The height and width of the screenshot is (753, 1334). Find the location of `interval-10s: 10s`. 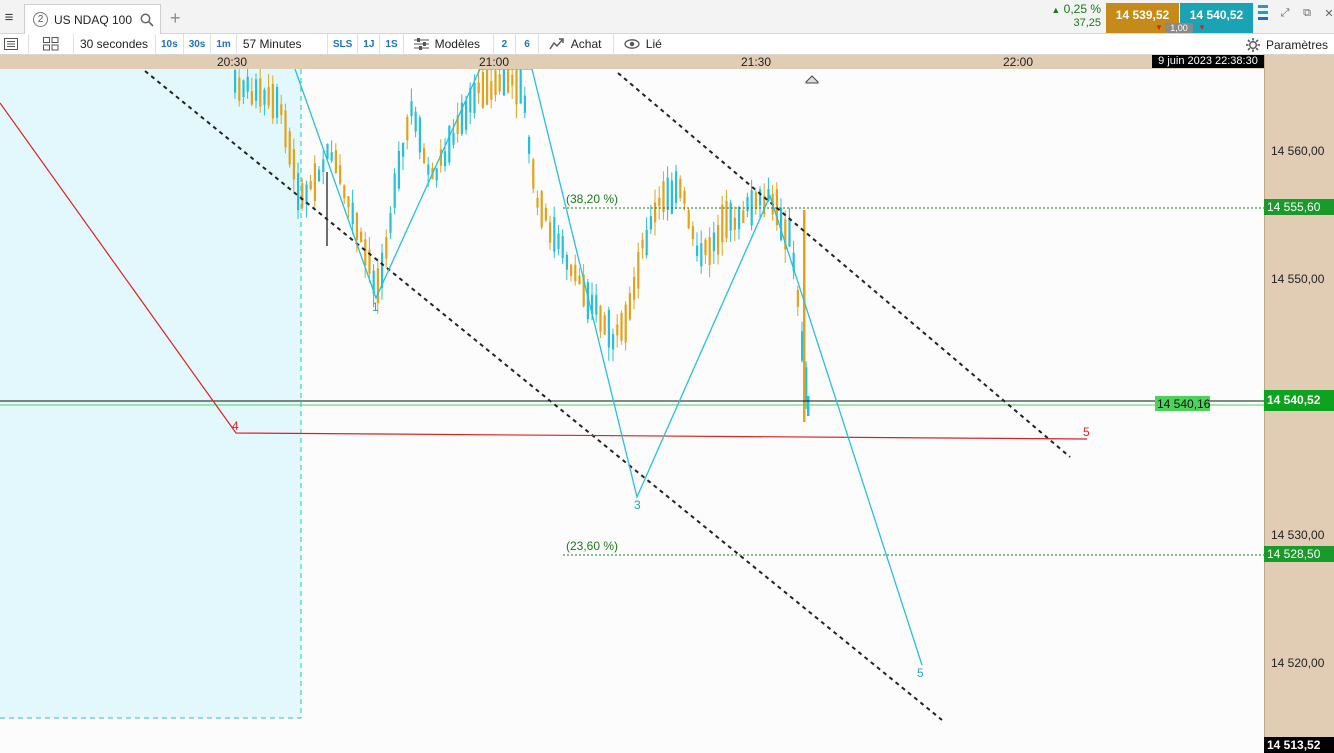

interval-10s: 10s is located at coordinates (170, 44).